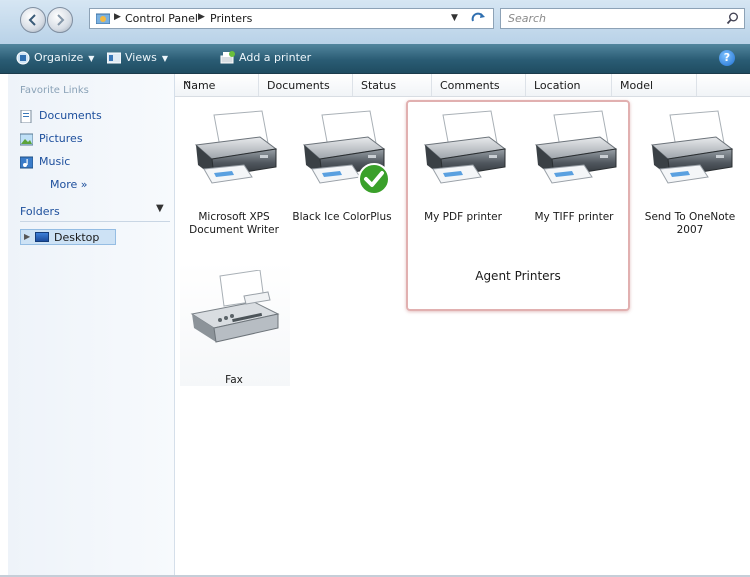  I want to click on printer-label-line1: Fax, so click(234, 380).